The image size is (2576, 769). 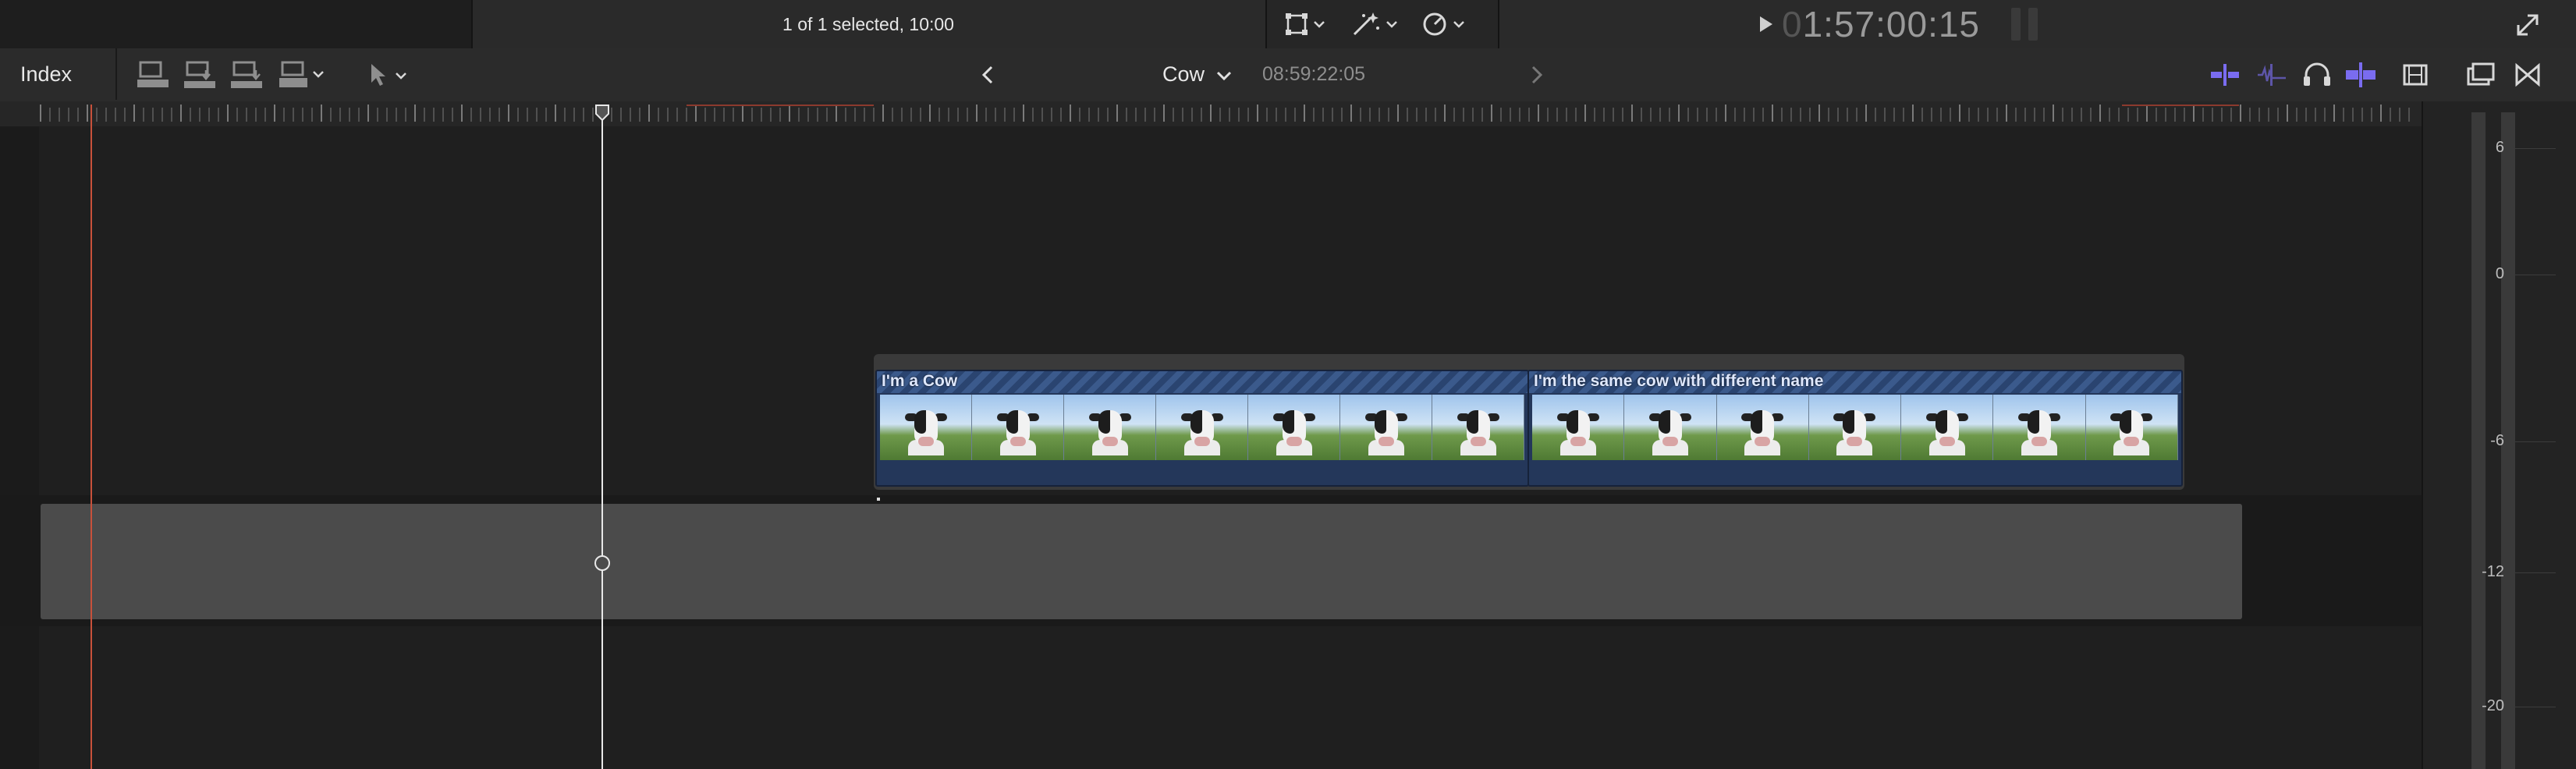 I want to click on effects-browser-button, so click(x=2481, y=74).